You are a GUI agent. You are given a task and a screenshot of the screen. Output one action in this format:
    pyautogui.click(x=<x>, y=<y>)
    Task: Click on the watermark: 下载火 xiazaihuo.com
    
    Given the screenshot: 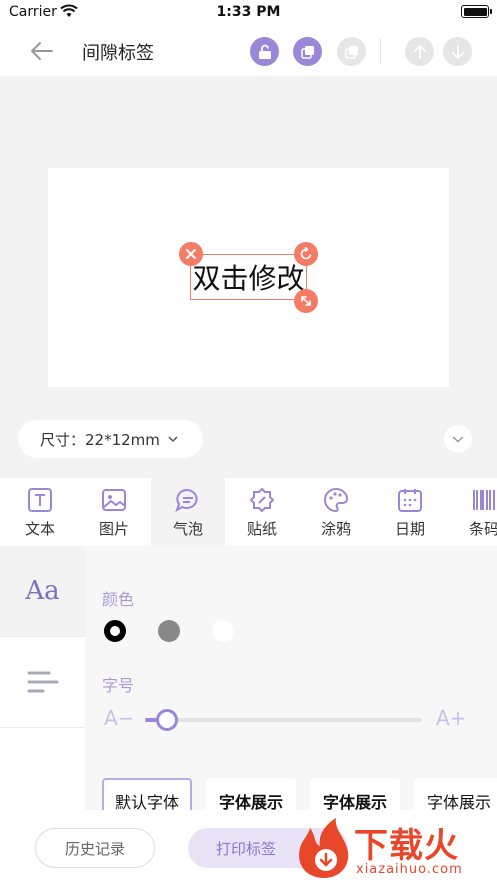 What is the action you would take?
    pyautogui.click(x=394, y=848)
    